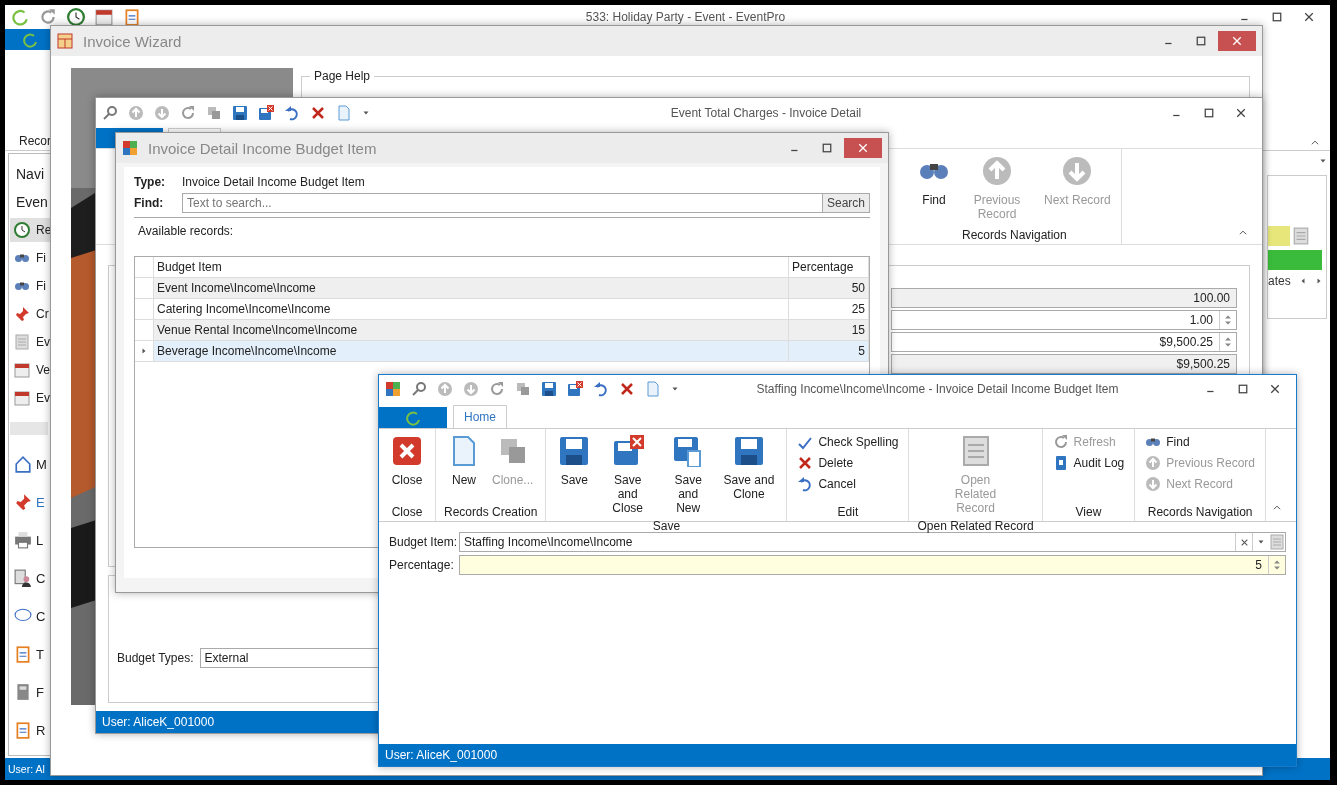 This screenshot has height=785, width=1337. What do you see at coordinates (848, 484) in the screenshot?
I see `ribbon-button: Cancel` at bounding box center [848, 484].